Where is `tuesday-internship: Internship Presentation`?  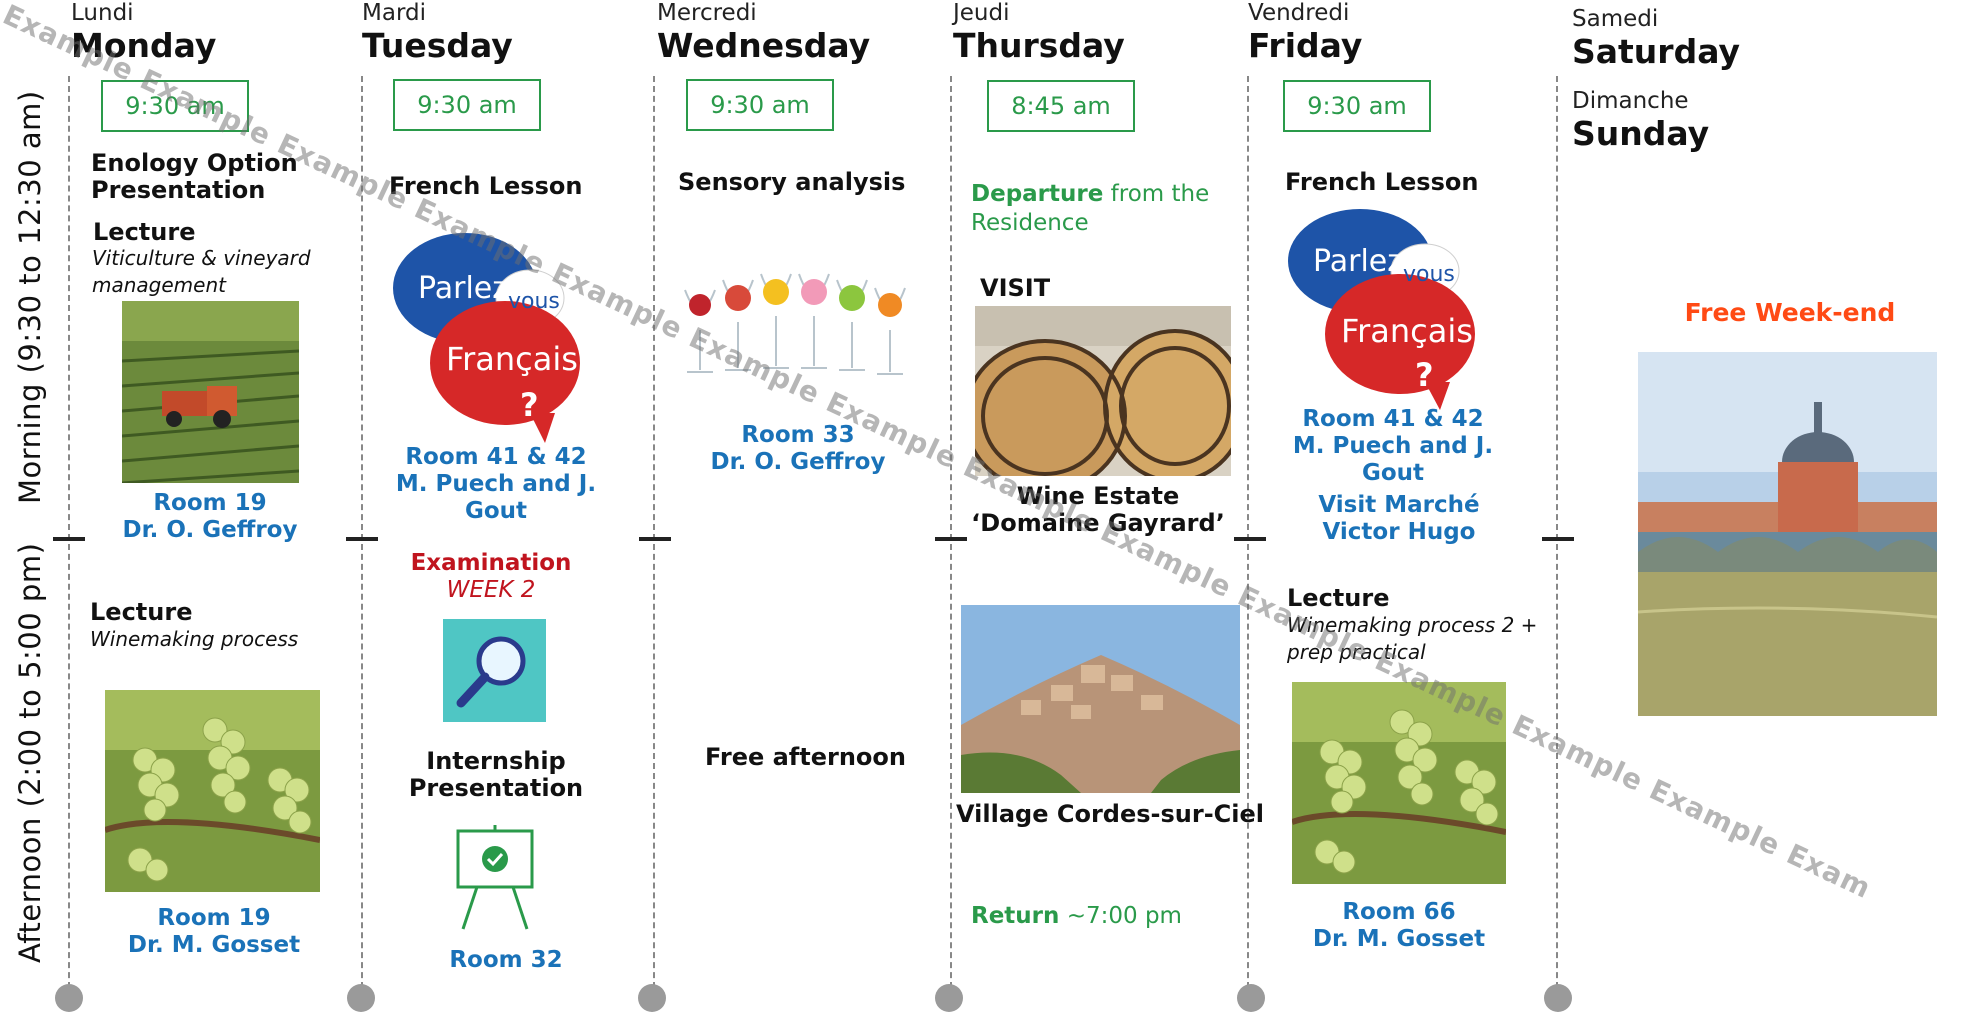
tuesday-internship: Internship Presentation is located at coordinates (496, 774).